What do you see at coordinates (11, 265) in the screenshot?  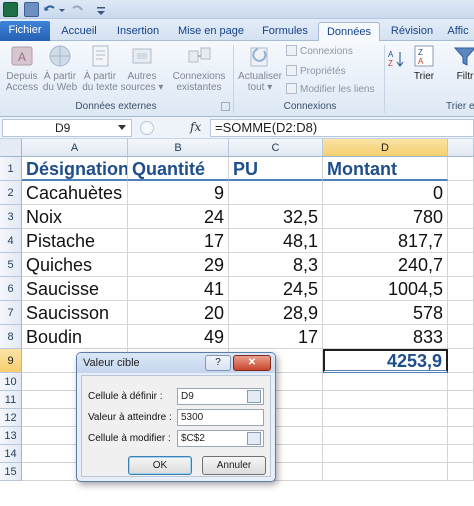 I see `row-header: 5` at bounding box center [11, 265].